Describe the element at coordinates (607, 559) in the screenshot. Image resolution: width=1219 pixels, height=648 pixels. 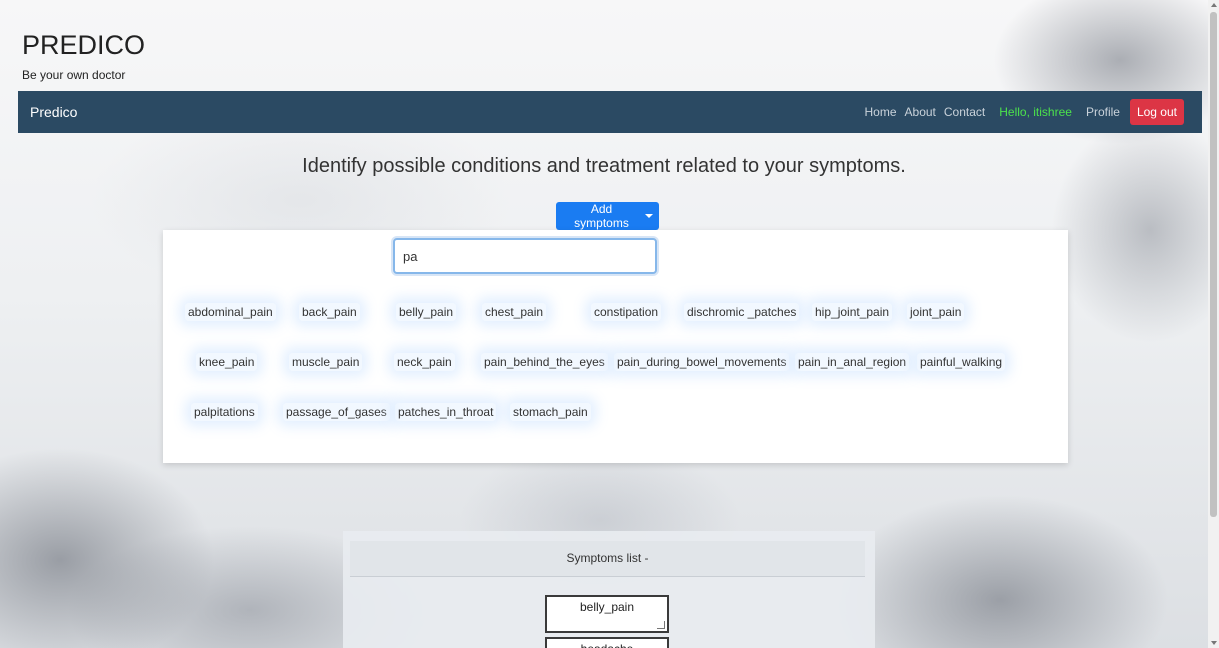
I see `symptoms-list-header: Symptoms list -` at that location.